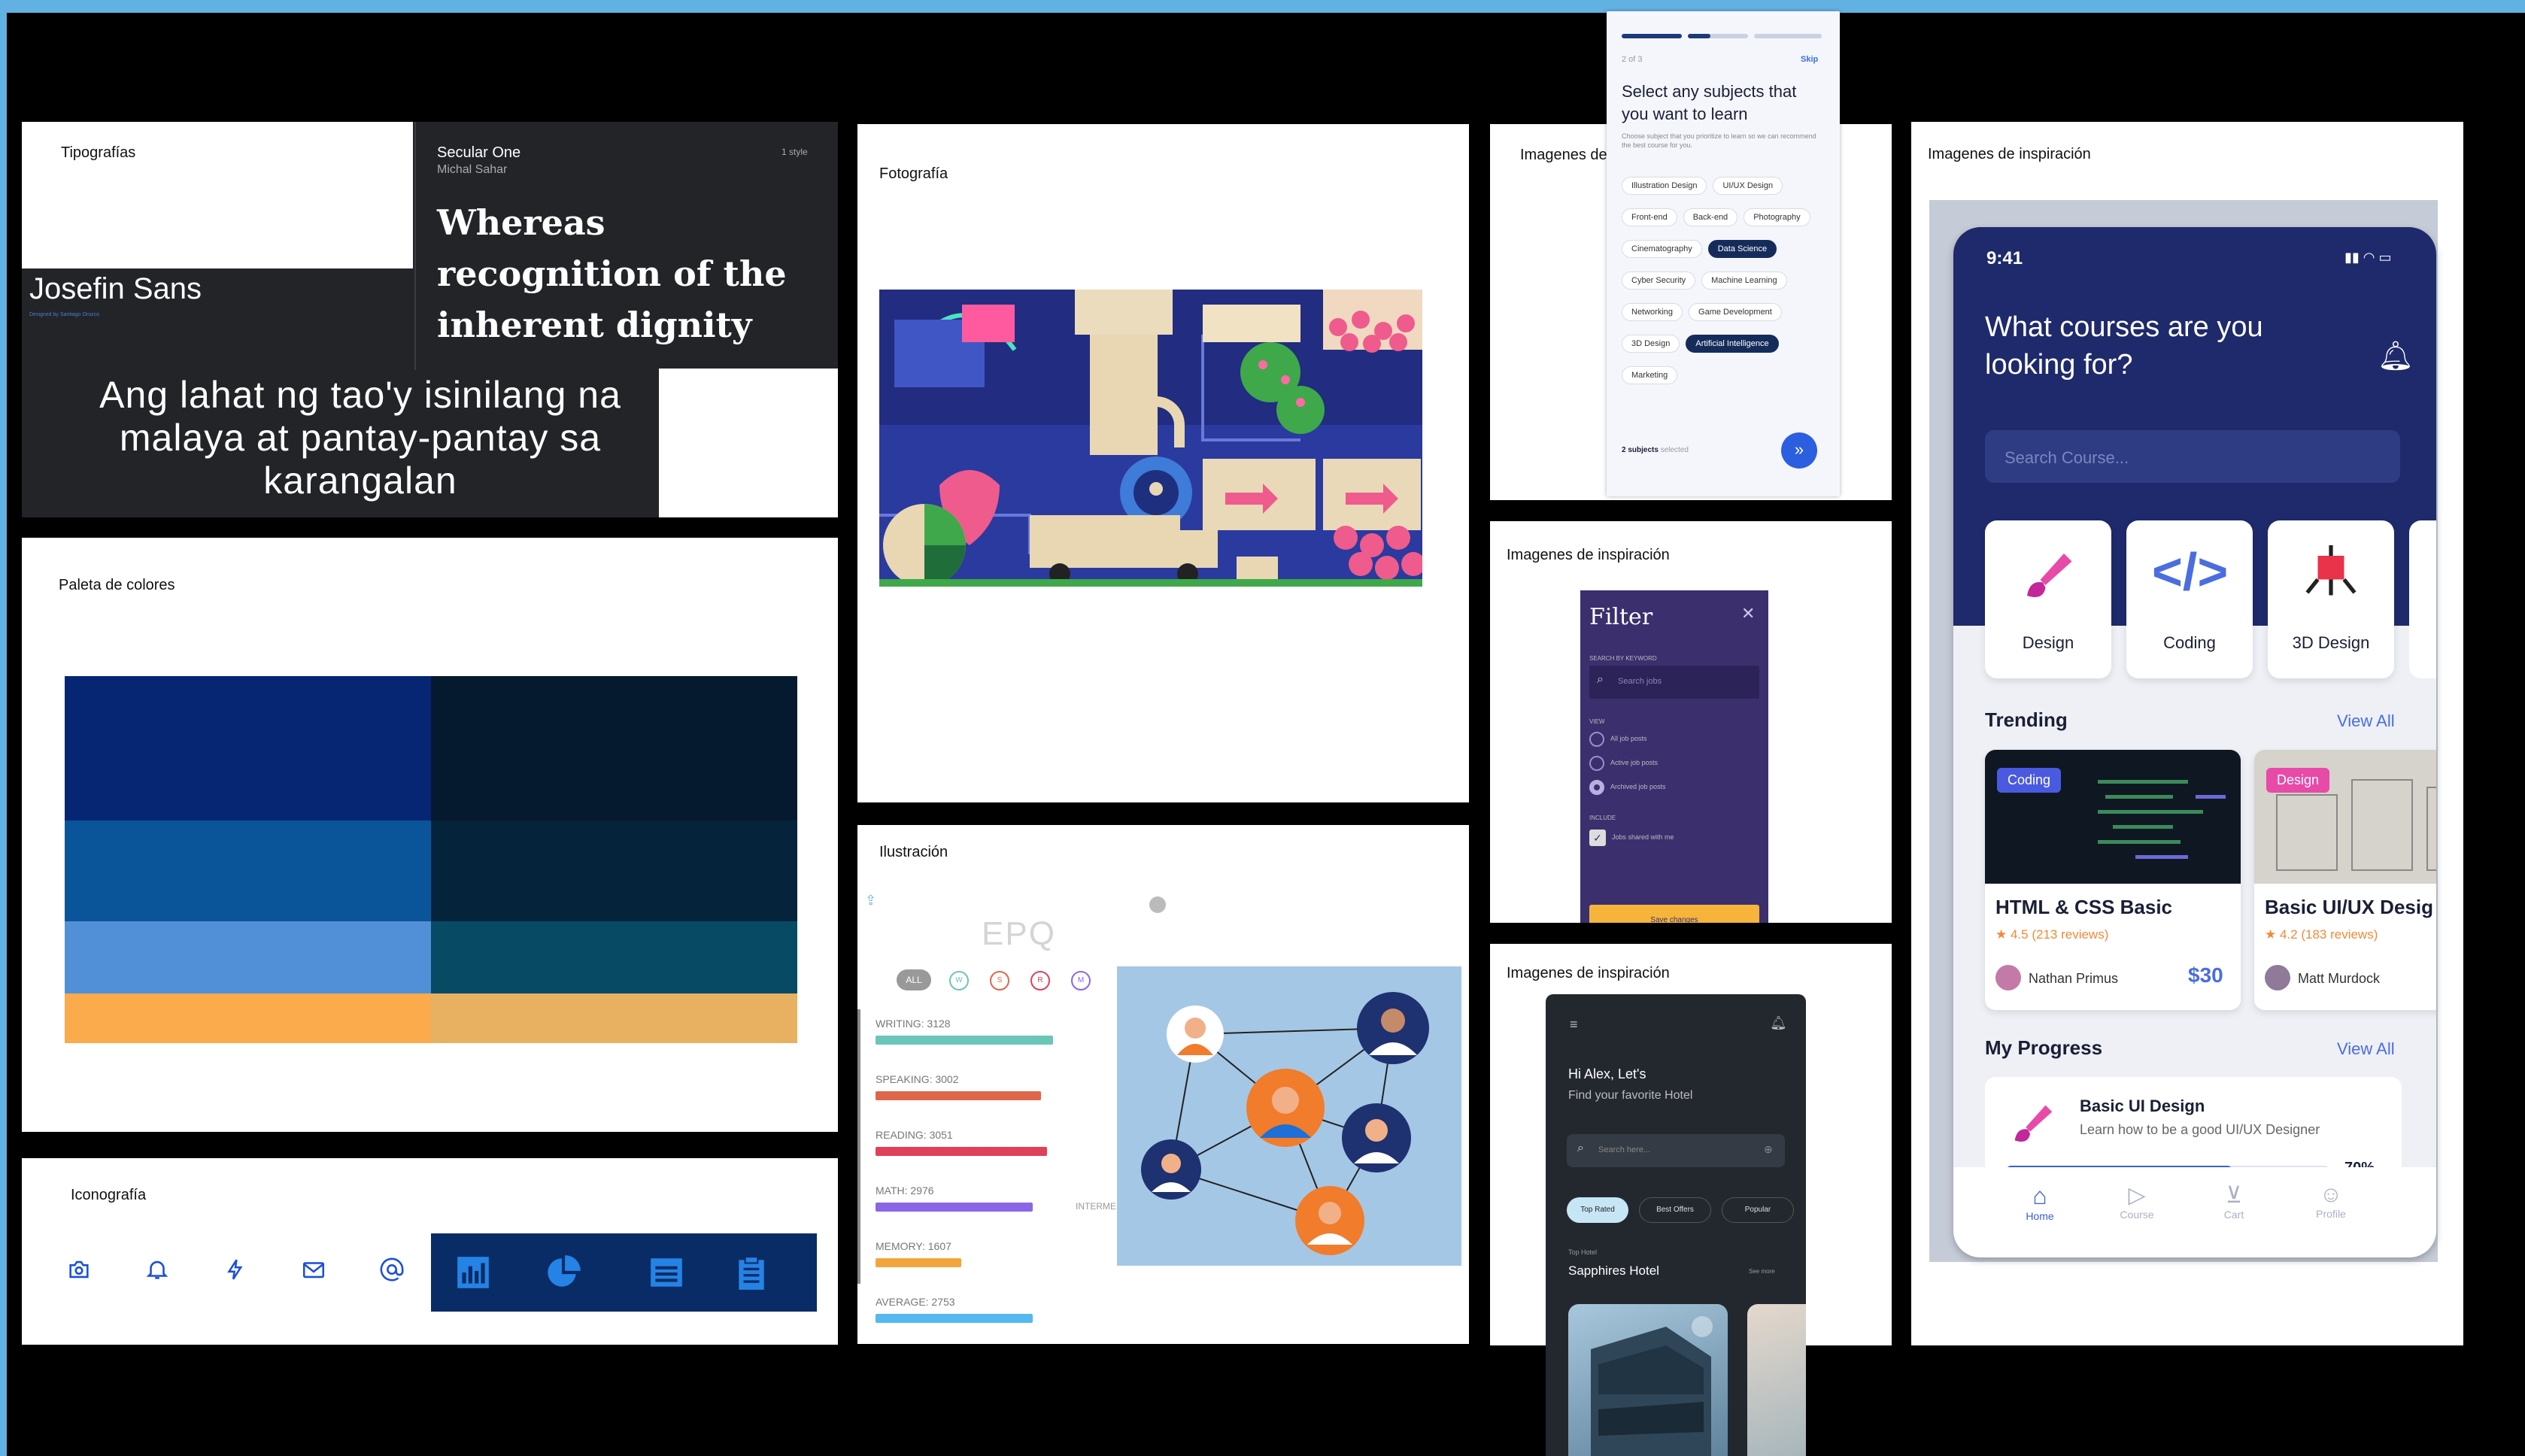 This screenshot has width=2525, height=1456. Describe the element at coordinates (563, 1272) in the screenshot. I see `pie-chart-icon` at that location.